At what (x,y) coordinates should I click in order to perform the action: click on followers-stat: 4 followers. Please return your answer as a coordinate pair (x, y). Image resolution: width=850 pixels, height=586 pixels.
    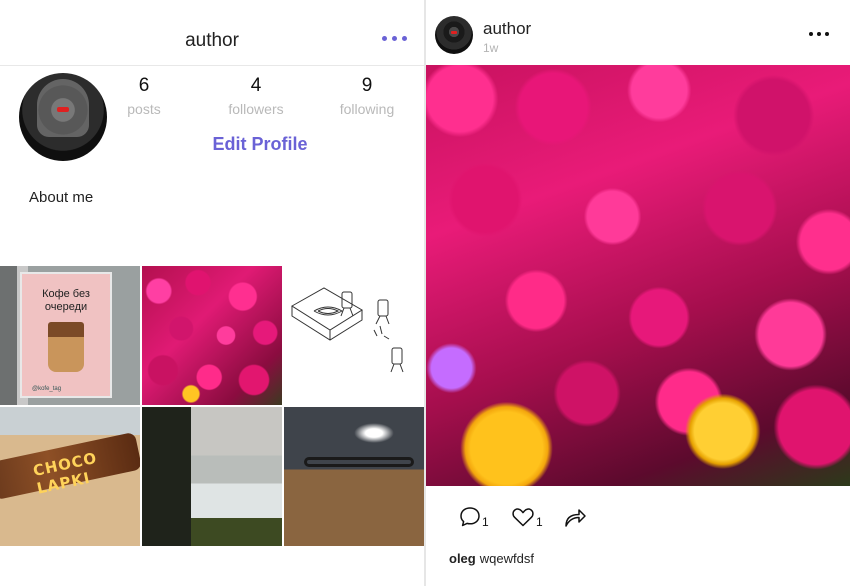
    Looking at the image, I should click on (256, 96).